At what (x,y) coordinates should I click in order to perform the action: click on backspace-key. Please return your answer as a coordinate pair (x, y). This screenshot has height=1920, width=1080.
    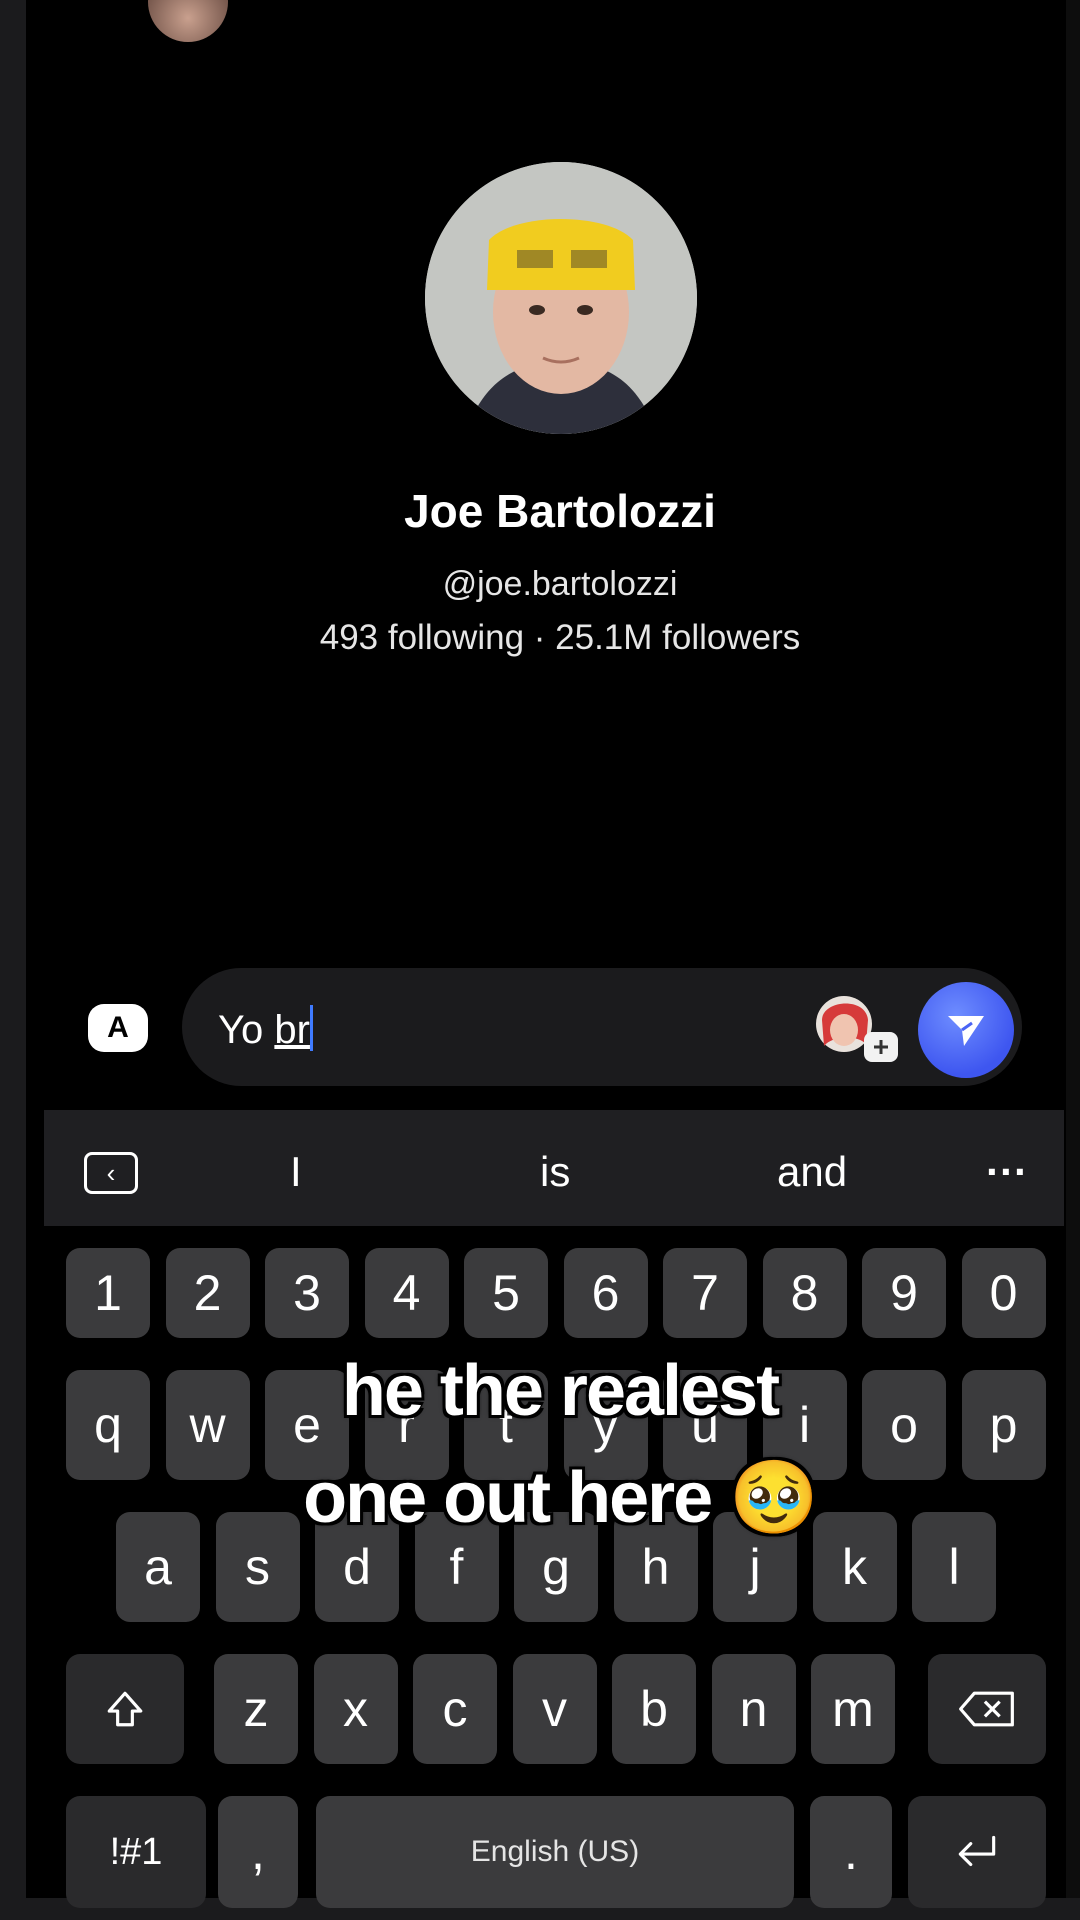
    Looking at the image, I should click on (987, 1709).